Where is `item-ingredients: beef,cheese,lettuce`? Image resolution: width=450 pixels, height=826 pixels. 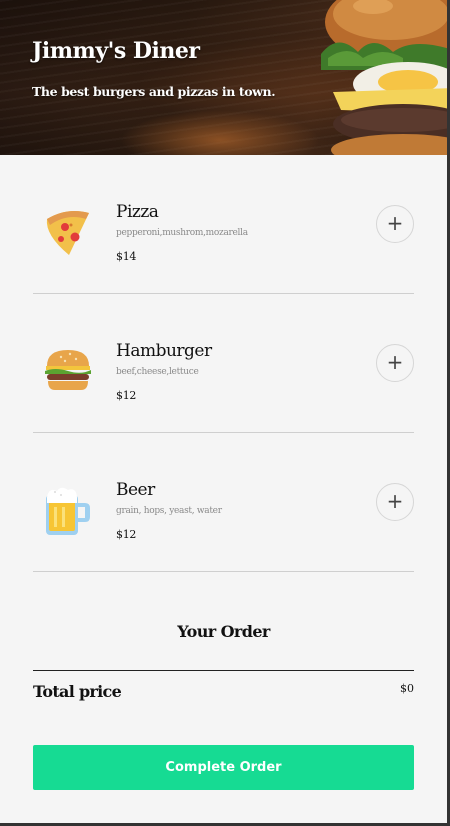 item-ingredients: beef,cheese,lettuce is located at coordinates (157, 372).